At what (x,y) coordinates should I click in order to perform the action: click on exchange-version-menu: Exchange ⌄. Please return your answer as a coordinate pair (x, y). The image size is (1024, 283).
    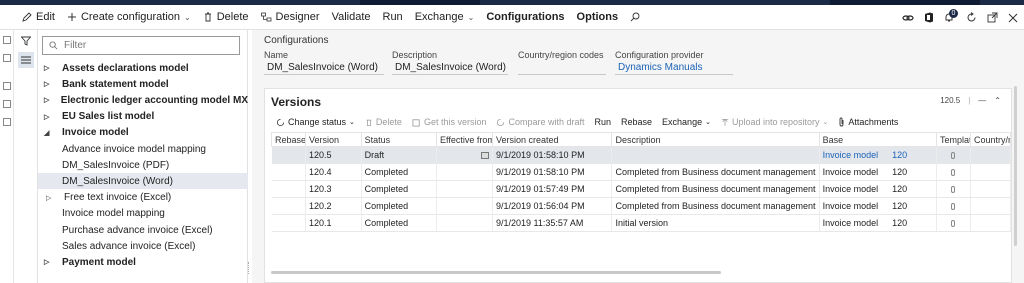
    Looking at the image, I should click on (686, 122).